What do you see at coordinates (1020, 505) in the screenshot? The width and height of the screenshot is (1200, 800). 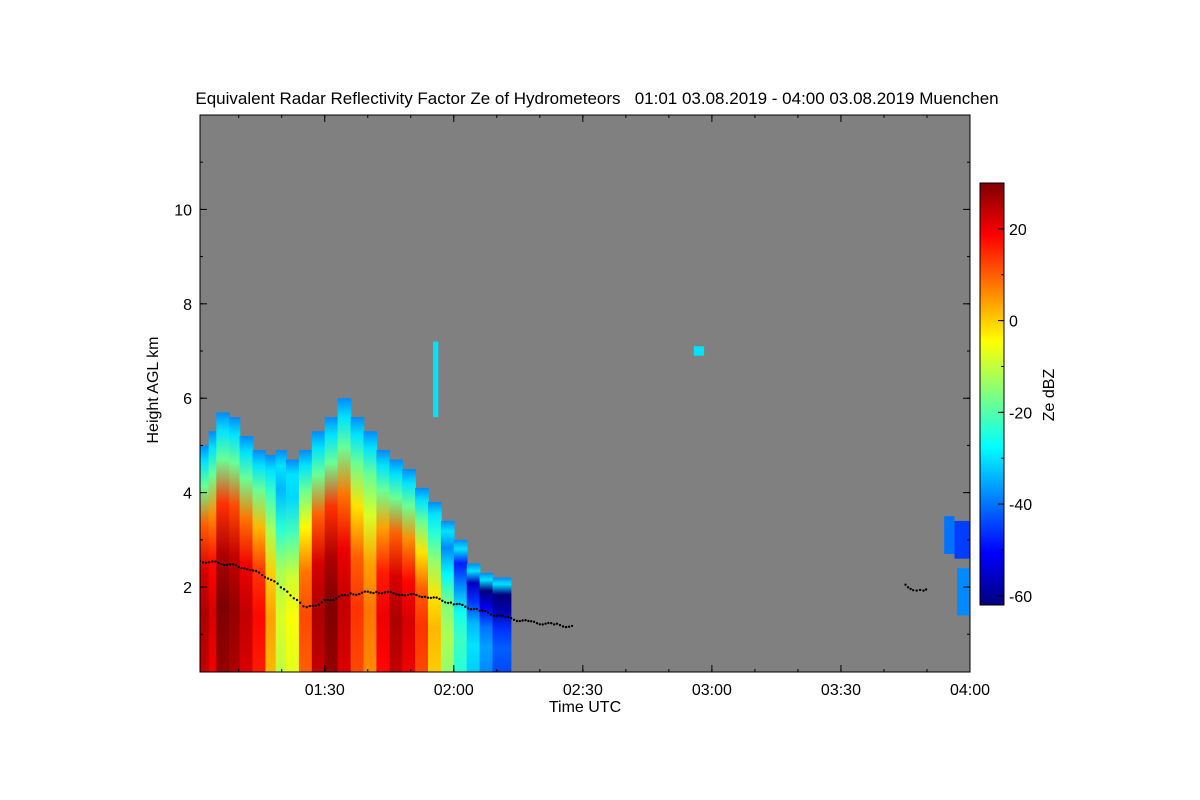 I see `colorbar-tick-label: -40` at bounding box center [1020, 505].